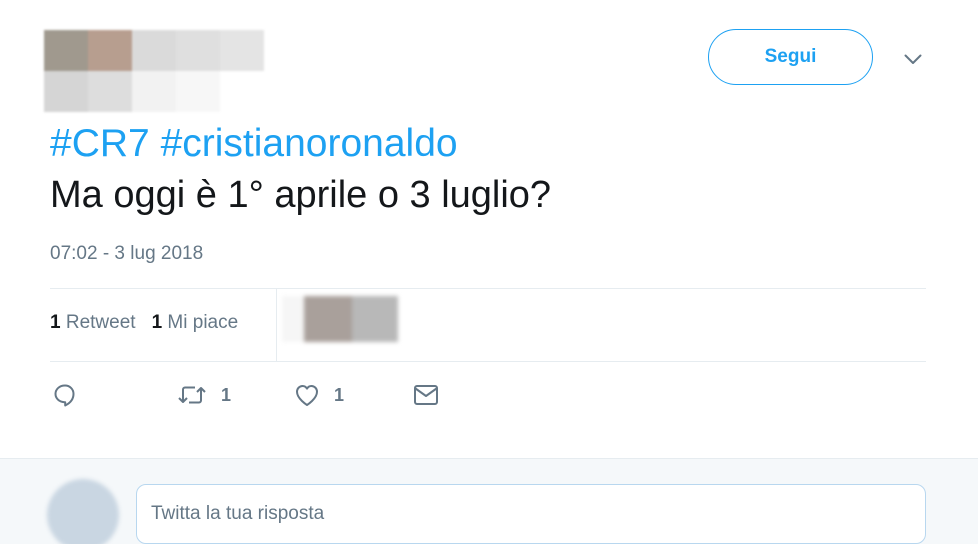 This screenshot has width=978, height=544. Describe the element at coordinates (246, 395) in the screenshot. I see `tweet-actions: 1 1` at that location.